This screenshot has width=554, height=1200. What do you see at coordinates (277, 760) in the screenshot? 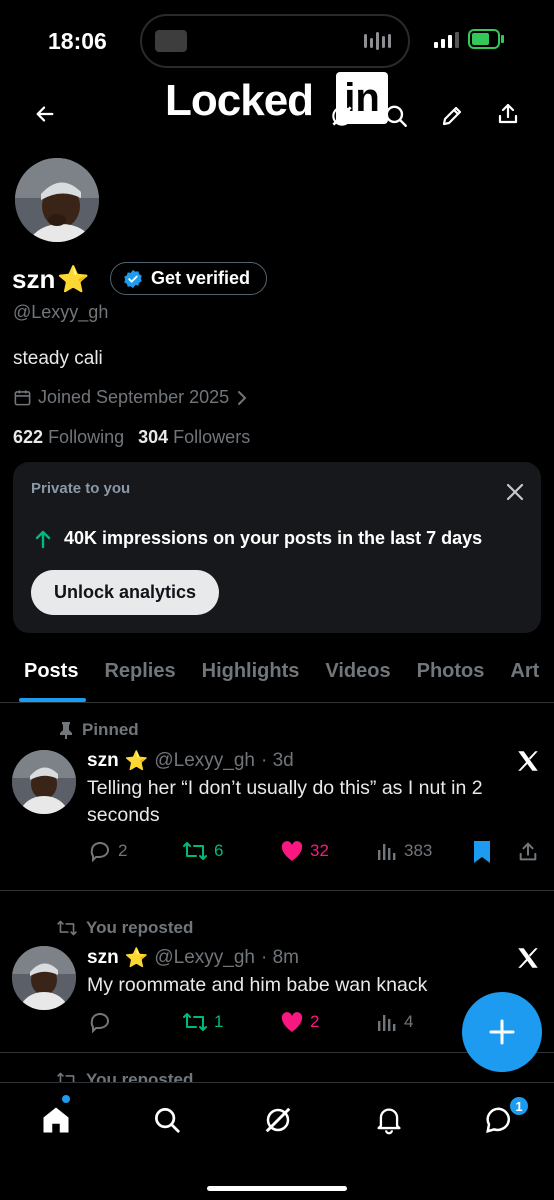
I see `post-timestamp: · 3d` at bounding box center [277, 760].